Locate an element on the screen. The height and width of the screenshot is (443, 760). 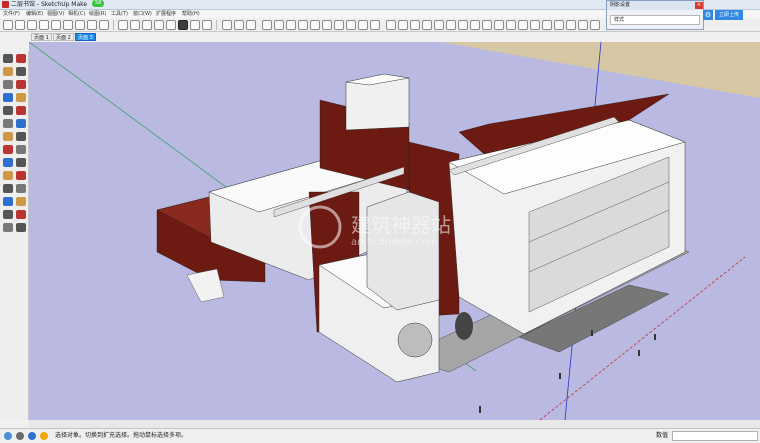
back-view-icon is located at coordinates (104, 25).